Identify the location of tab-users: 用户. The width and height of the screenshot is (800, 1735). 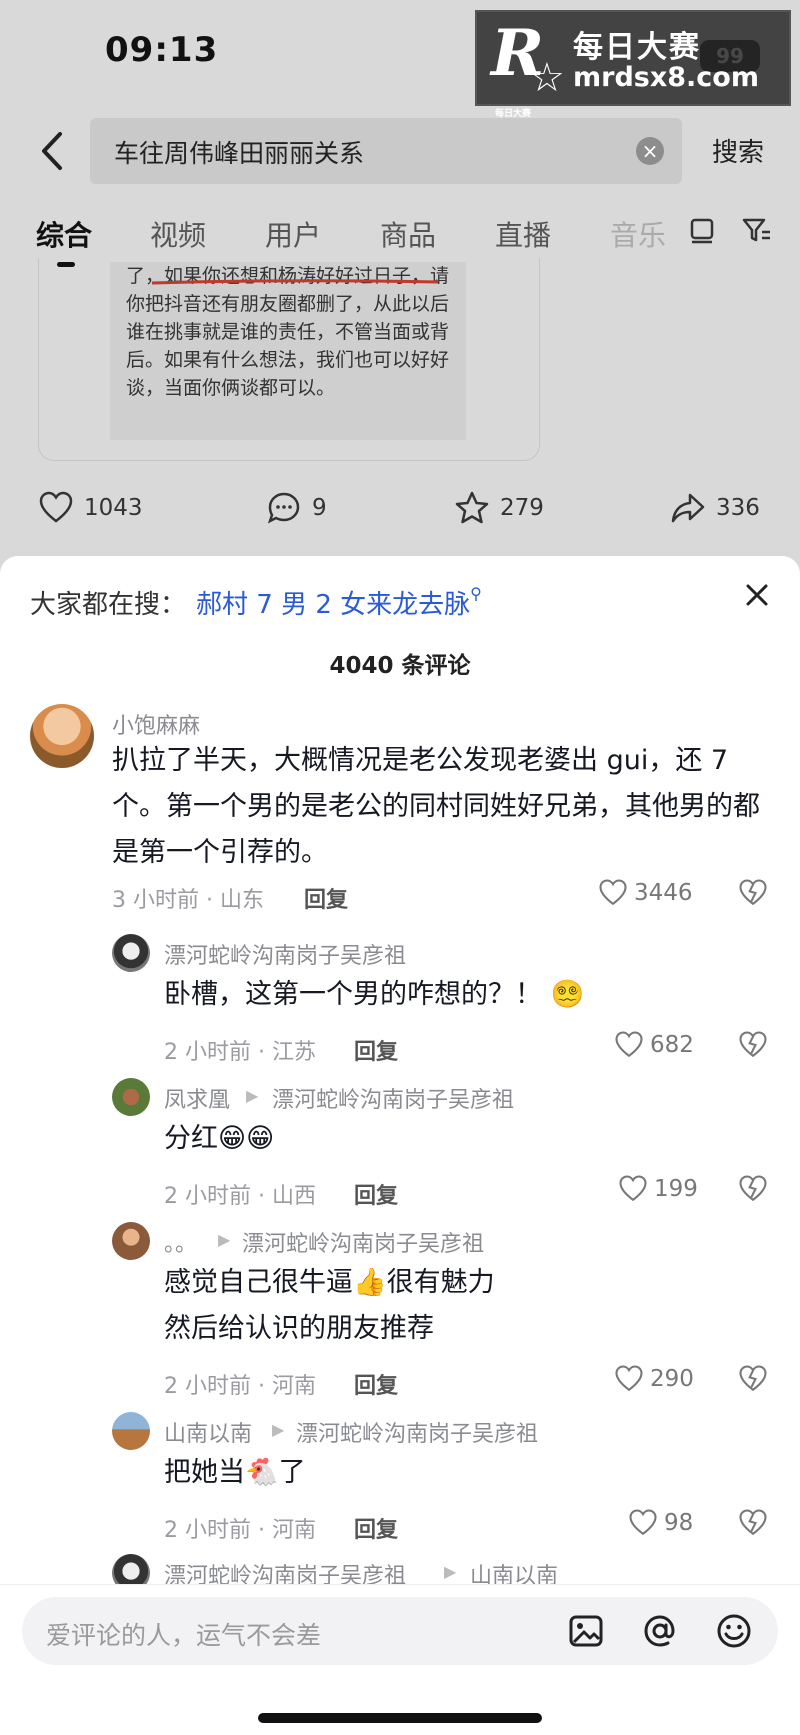
(293, 234).